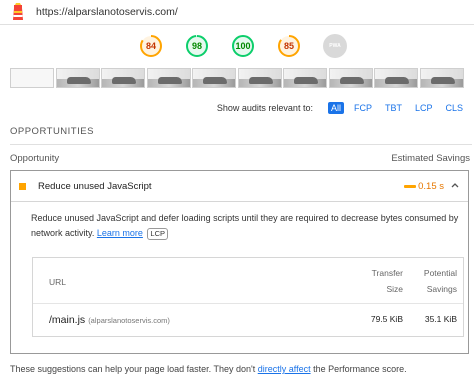 This screenshot has height=382, width=474. Describe the element at coordinates (237, 12) in the screenshot. I see `url-bar: https://alparslanotoservis.com/` at that location.